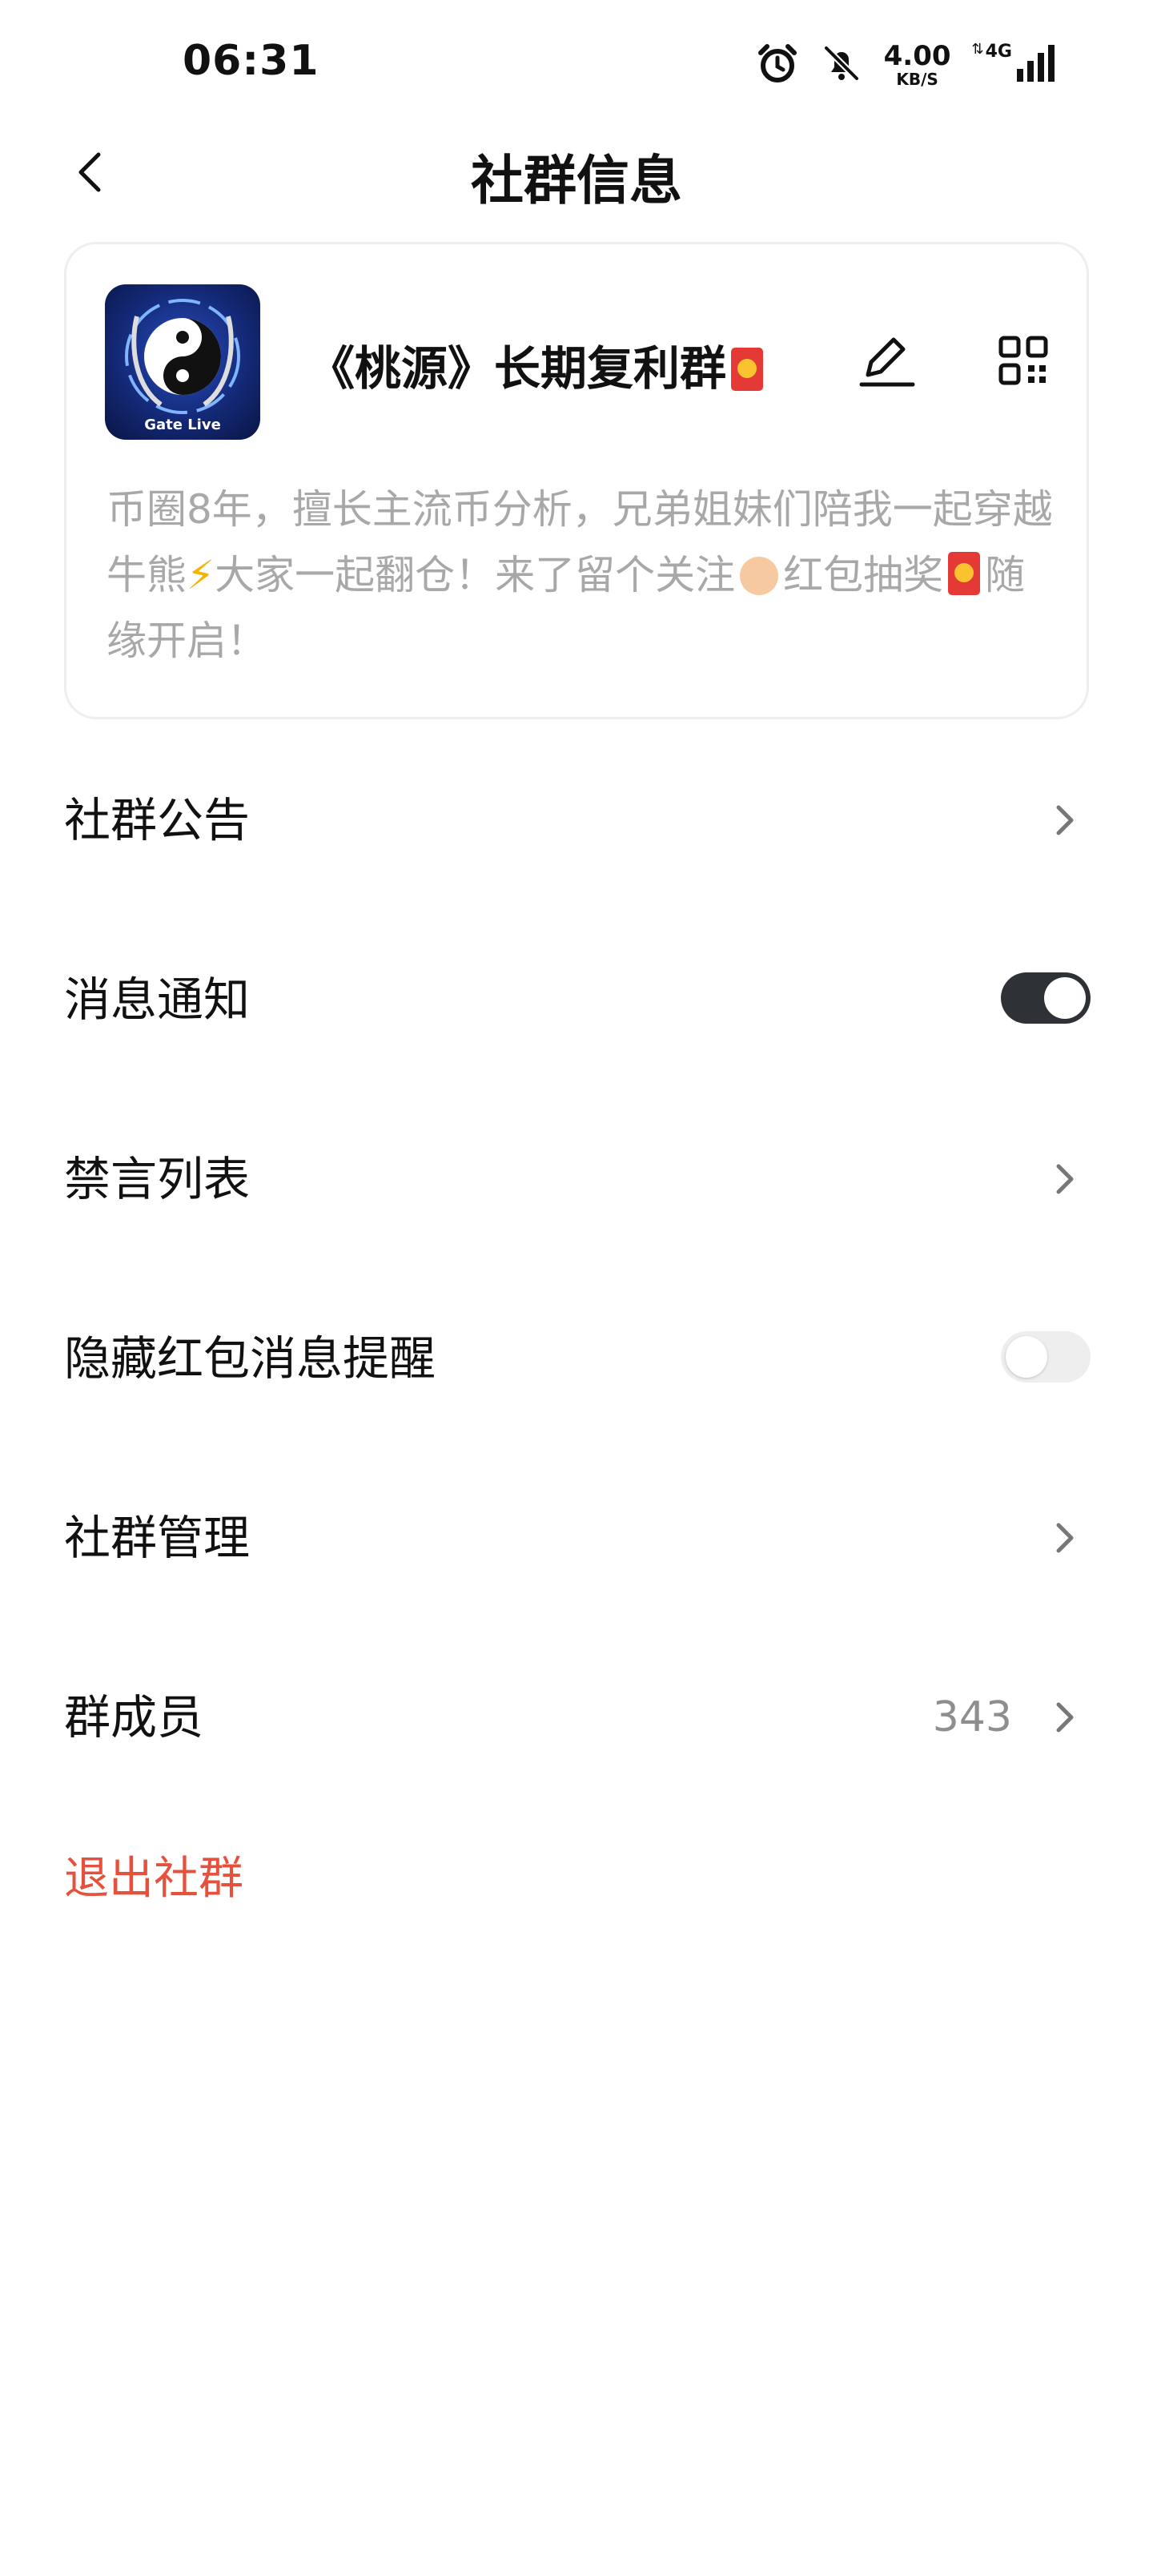 Image resolution: width=1153 pixels, height=2576 pixels. Describe the element at coordinates (251, 61) in the screenshot. I see `status-time: 06:31` at that location.